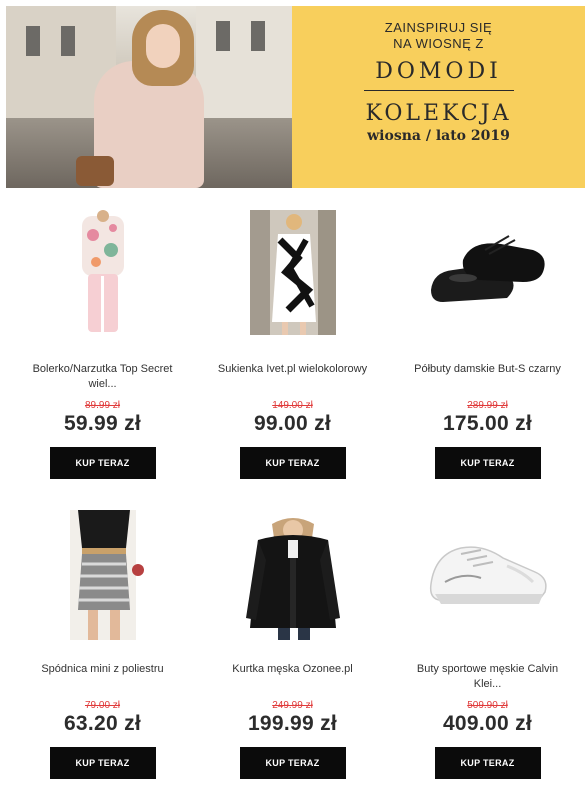 The image size is (585, 800). Describe the element at coordinates (103, 575) in the screenshot. I see `mini-skirt-image` at that location.